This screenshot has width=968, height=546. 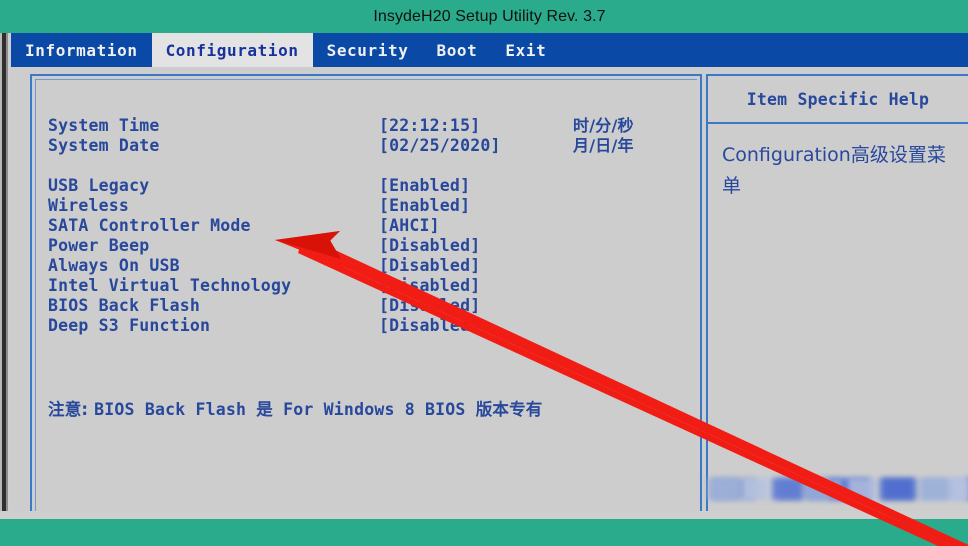 I want to click on tab-boot: Boot, so click(x=456, y=50).